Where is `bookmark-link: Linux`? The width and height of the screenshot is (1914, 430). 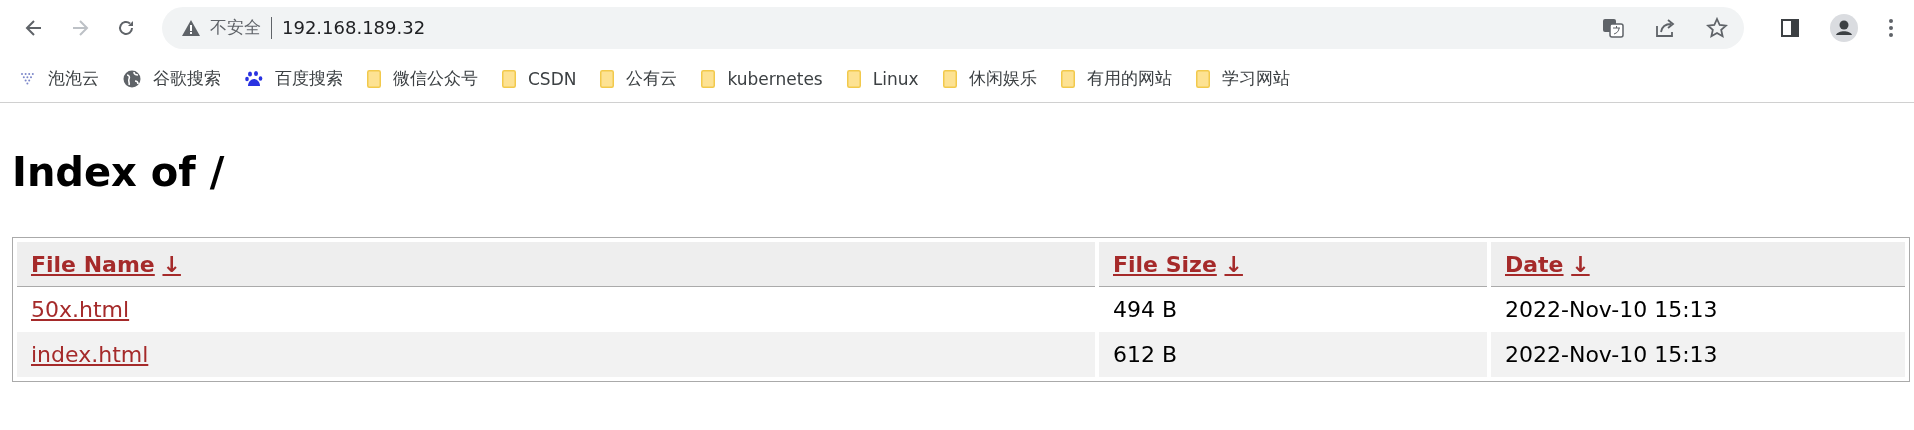
bookmark-link: Linux is located at coordinates (895, 78).